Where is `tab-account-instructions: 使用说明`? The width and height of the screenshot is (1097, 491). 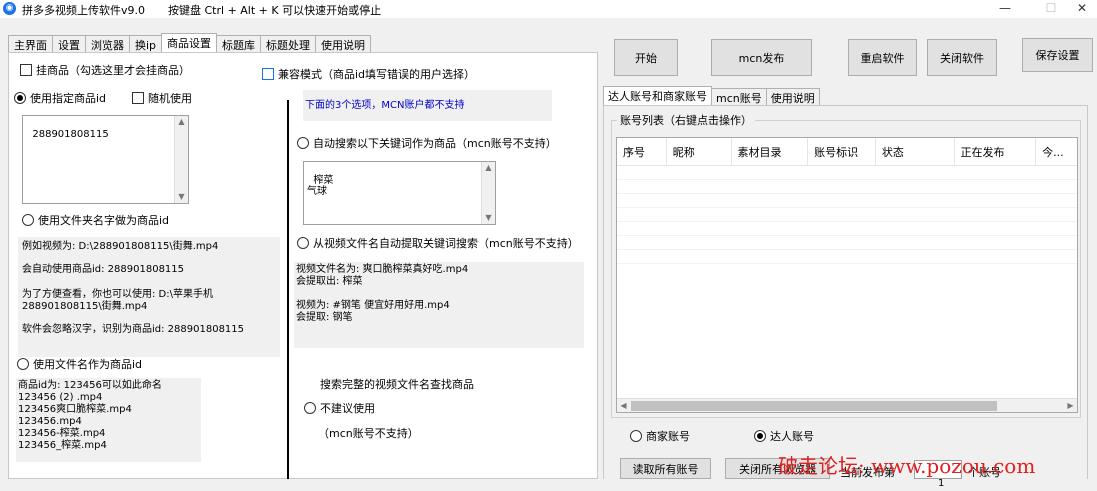
tab-account-instructions: 使用说明 is located at coordinates (792, 96).